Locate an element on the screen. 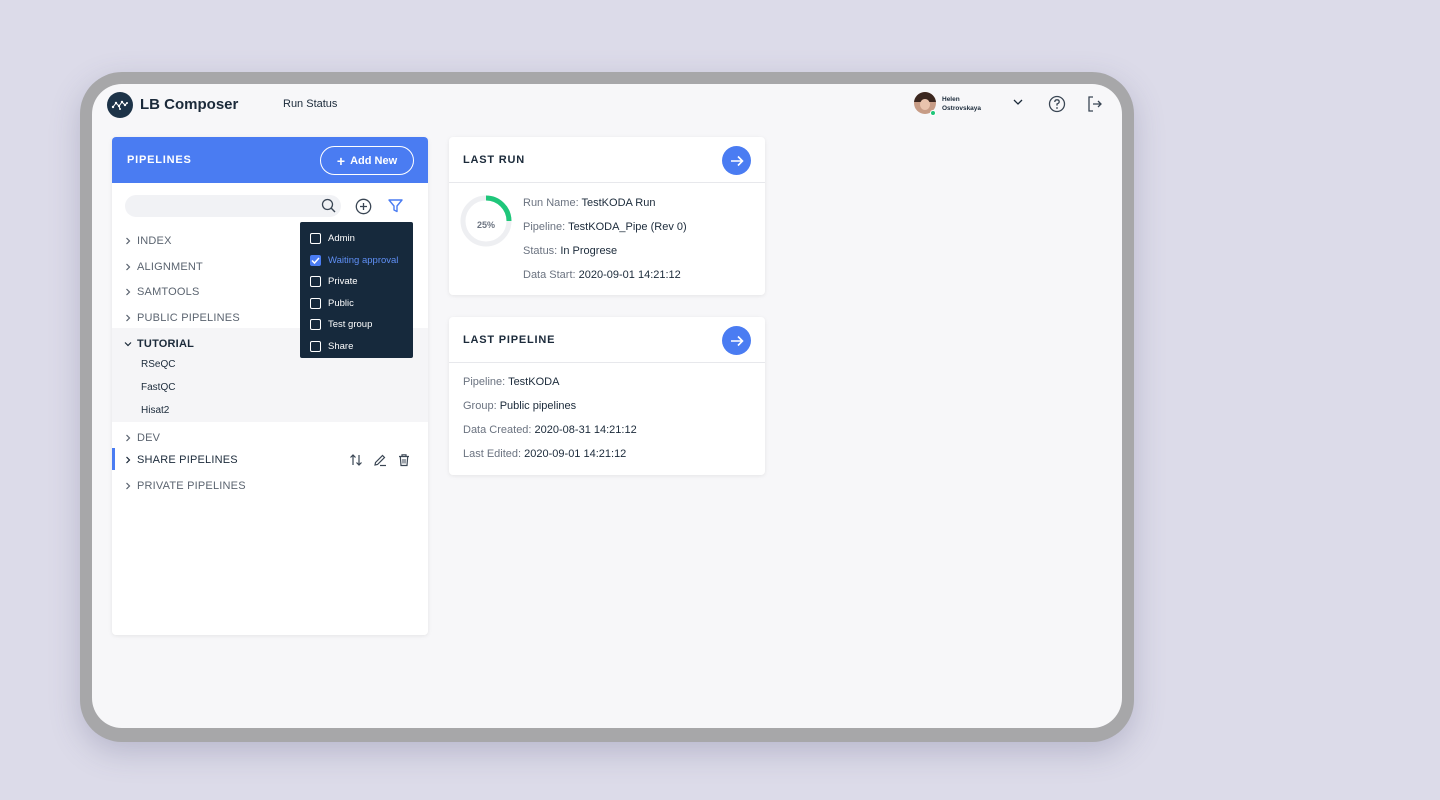 The width and height of the screenshot is (1440, 800). info-value: TestKODA Run is located at coordinates (618, 203).